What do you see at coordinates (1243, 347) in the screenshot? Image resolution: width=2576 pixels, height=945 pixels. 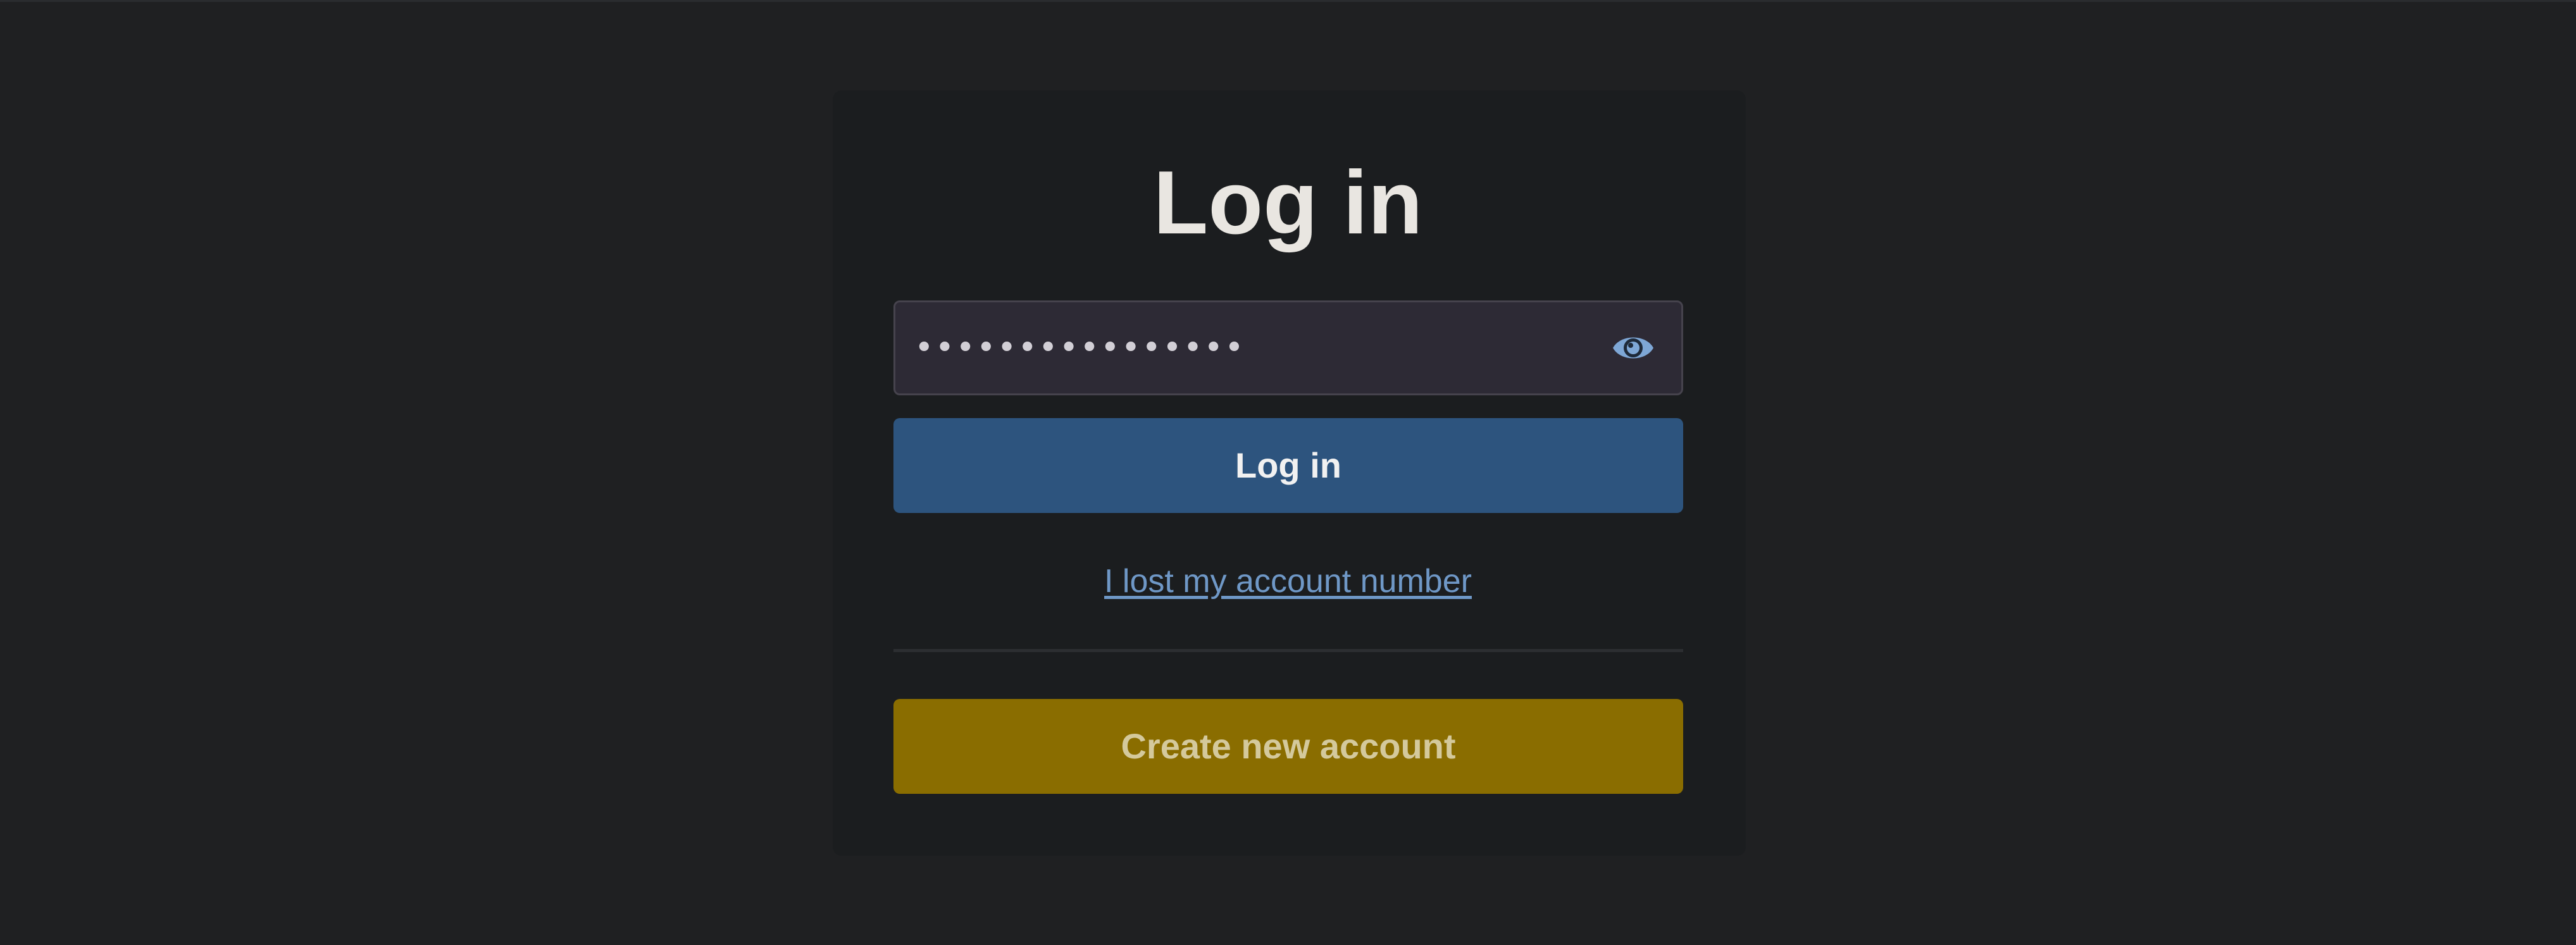 I see `account-number-input` at bounding box center [1243, 347].